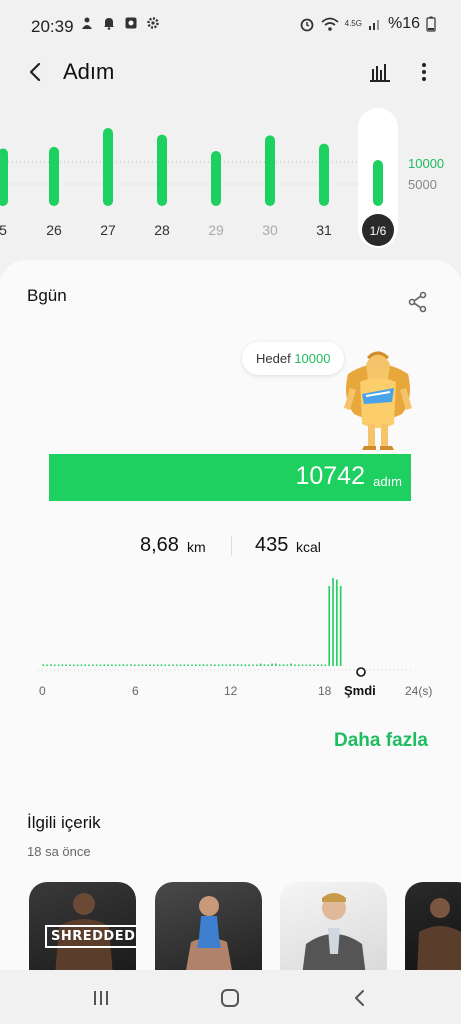 The height and width of the screenshot is (1024, 461). What do you see at coordinates (359, 998) in the screenshot?
I see `nav-back-icon` at bounding box center [359, 998].